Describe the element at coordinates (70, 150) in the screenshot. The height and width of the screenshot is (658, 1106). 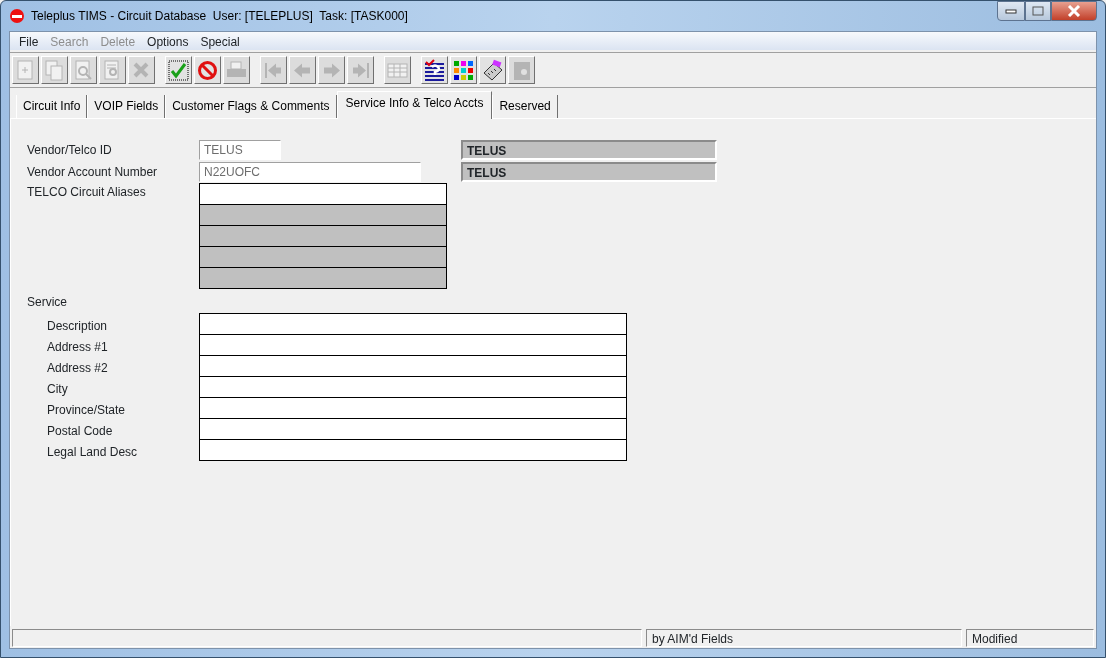
I see `field-label: Vendor/Telco ID` at that location.